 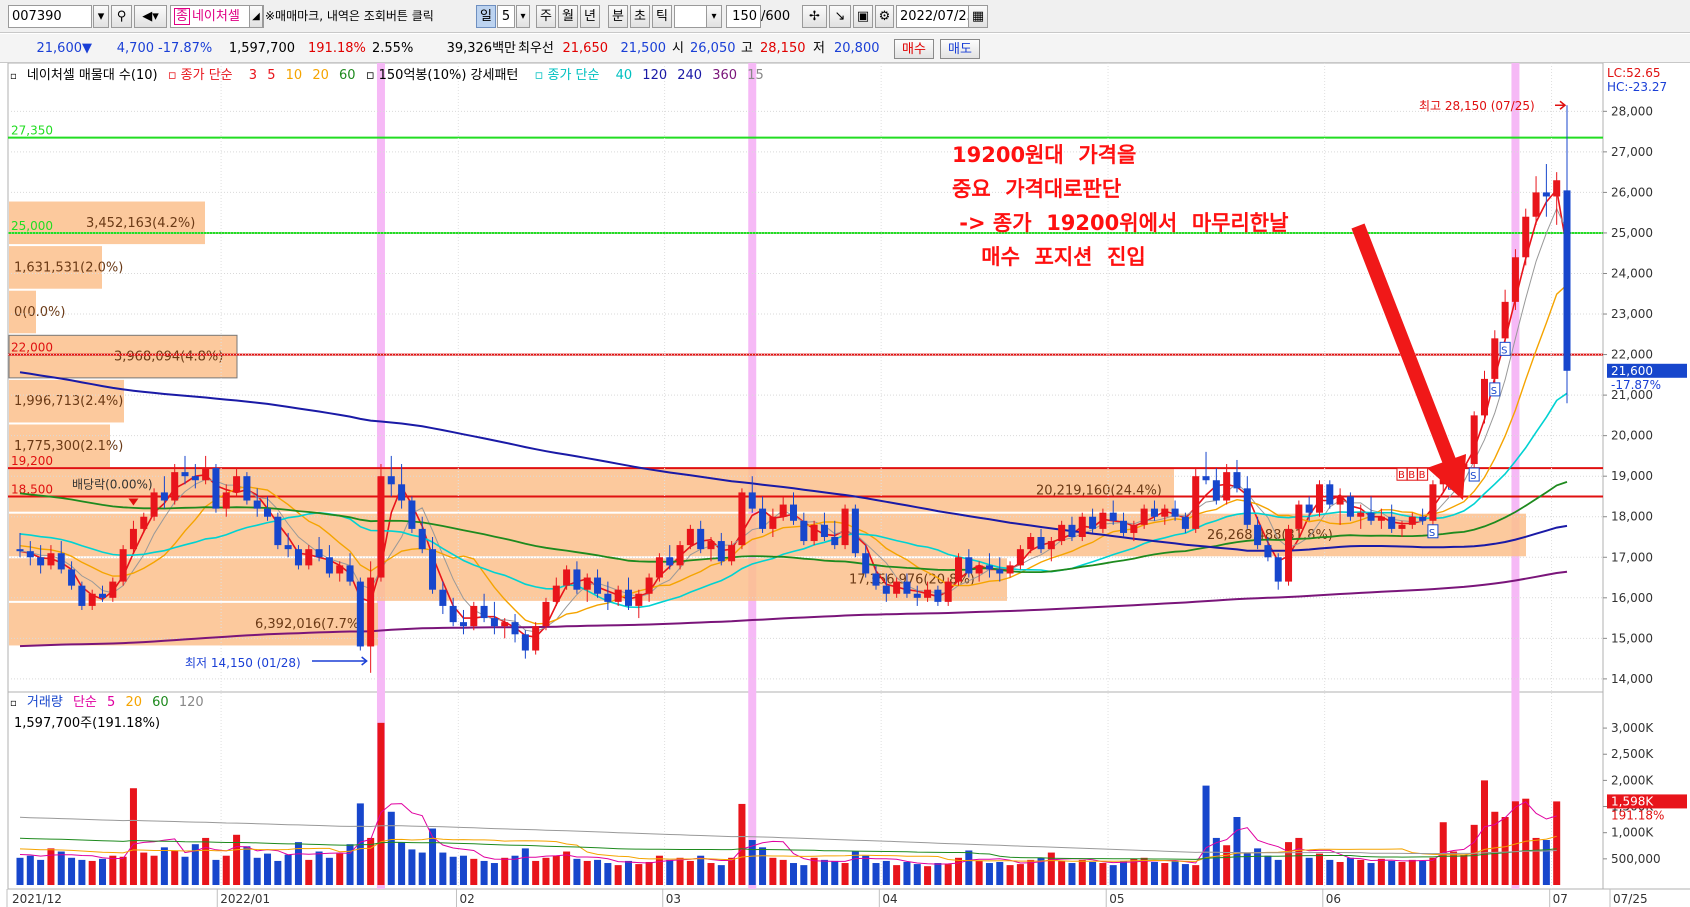 What do you see at coordinates (1632, 801) in the screenshot?
I see `volume-current-tag: 1,598K` at bounding box center [1632, 801].